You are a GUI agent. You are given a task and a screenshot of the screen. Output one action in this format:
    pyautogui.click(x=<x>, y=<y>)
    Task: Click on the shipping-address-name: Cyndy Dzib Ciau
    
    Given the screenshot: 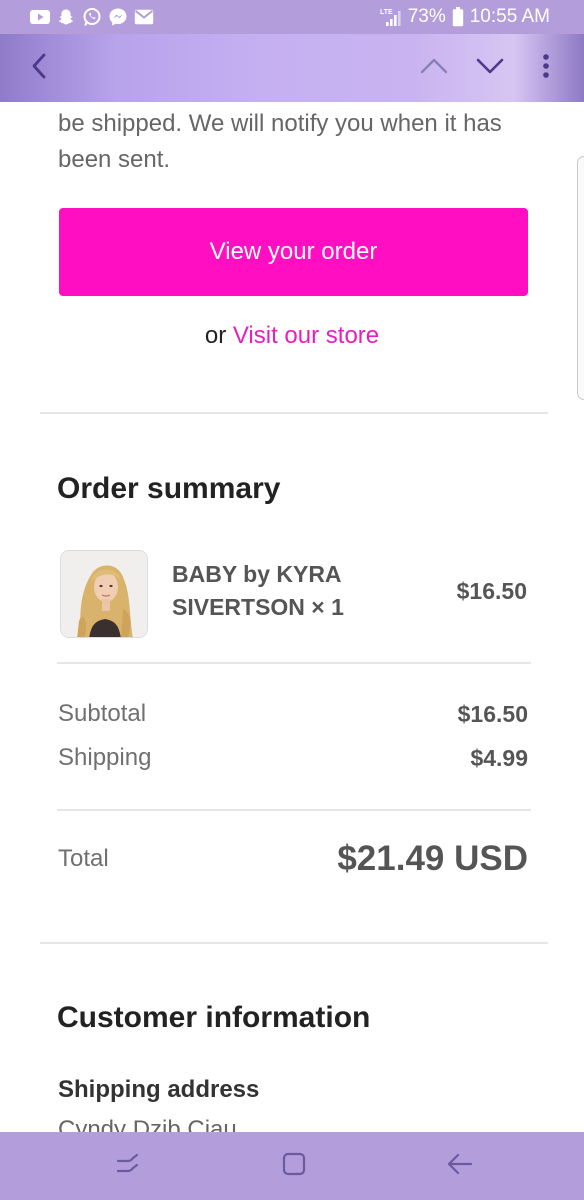 What is the action you would take?
    pyautogui.click(x=147, y=1124)
    